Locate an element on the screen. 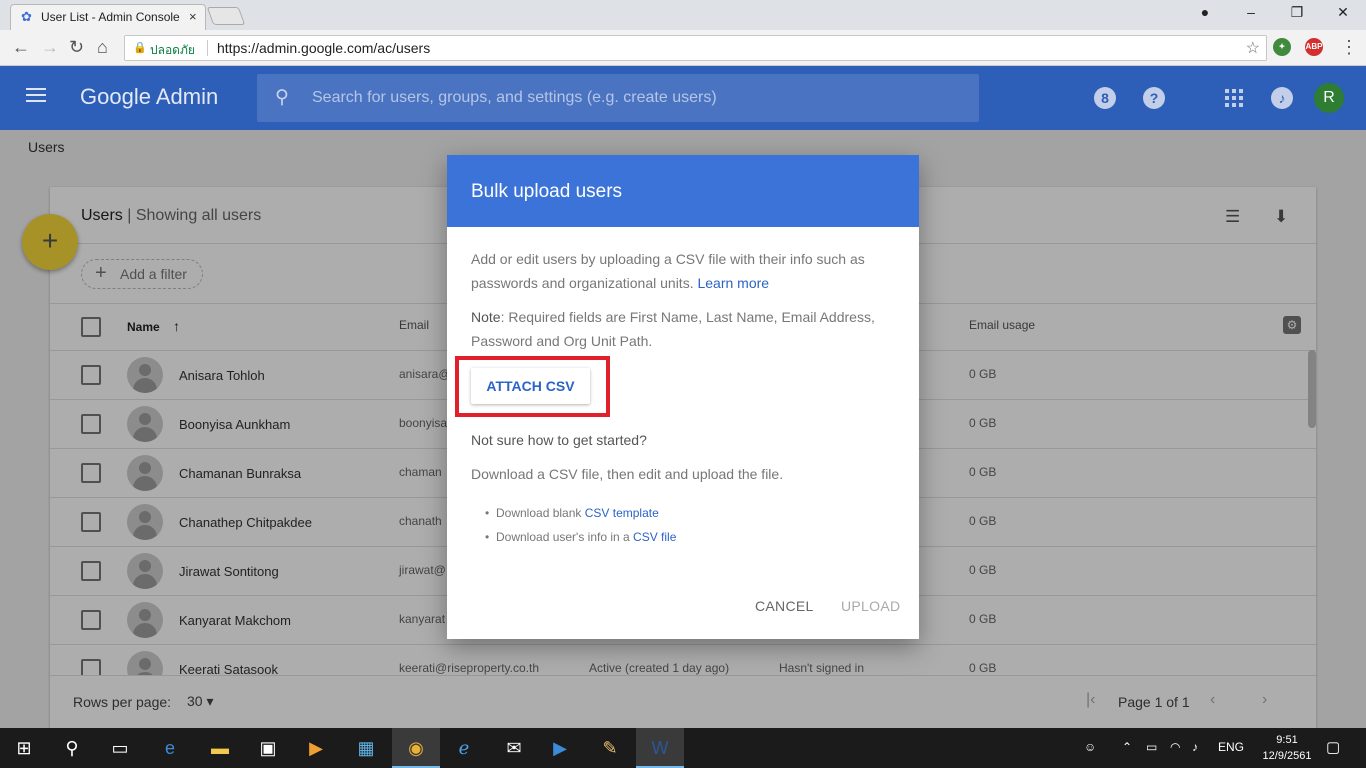  window-close-button: ✕ is located at coordinates (1343, 12).